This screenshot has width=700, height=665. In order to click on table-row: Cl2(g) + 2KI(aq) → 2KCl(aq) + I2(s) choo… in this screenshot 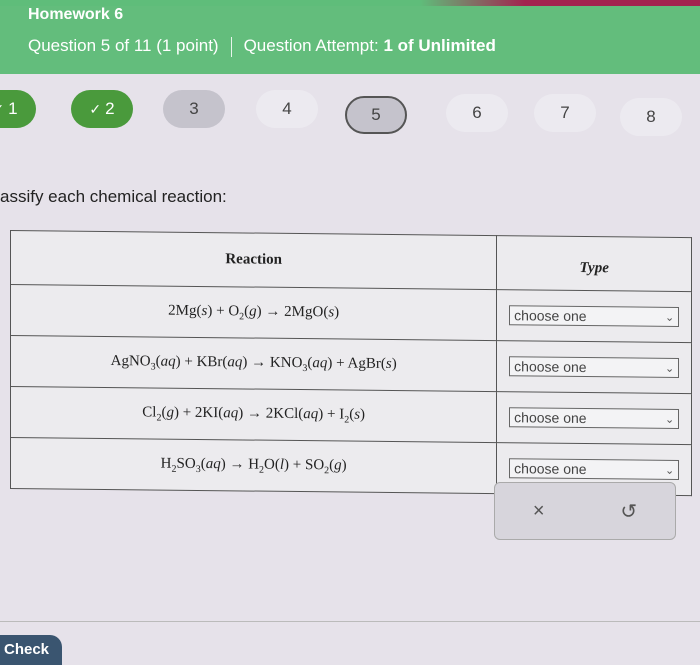, I will do `click(351, 415)`.